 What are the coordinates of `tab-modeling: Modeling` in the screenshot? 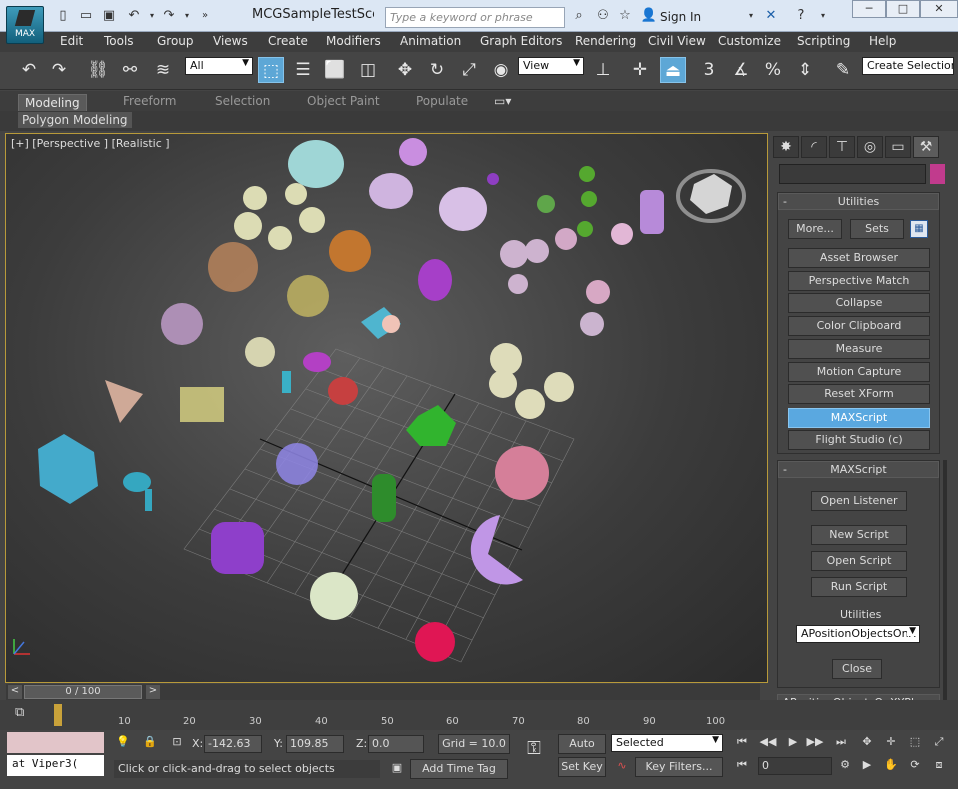 It's located at (52, 103).